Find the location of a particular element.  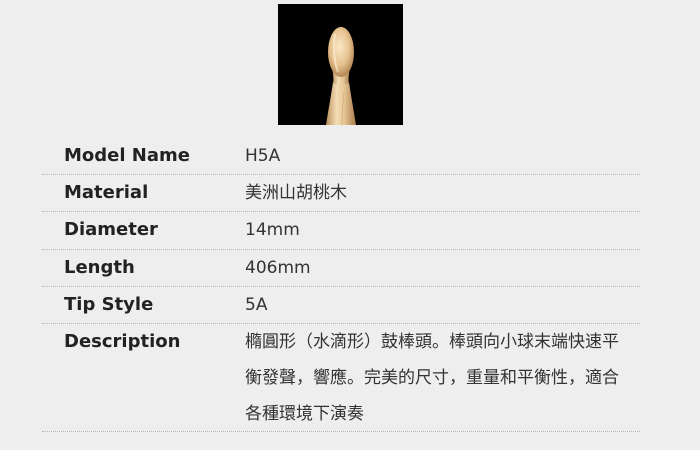

drumstick-illustration is located at coordinates (341, 76).